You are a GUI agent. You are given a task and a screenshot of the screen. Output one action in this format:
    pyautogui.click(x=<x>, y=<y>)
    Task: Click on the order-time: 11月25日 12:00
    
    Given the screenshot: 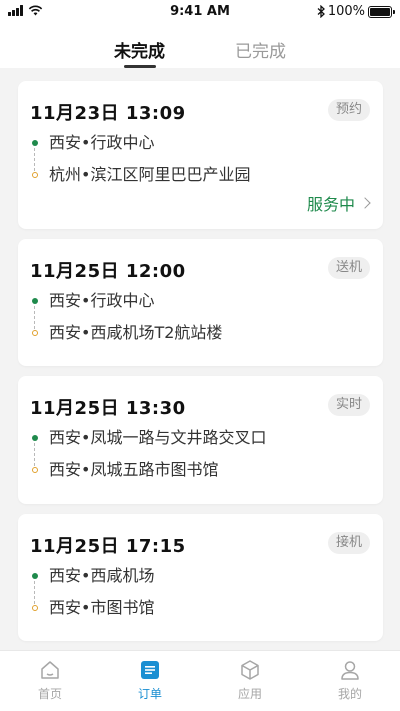 What is the action you would take?
    pyautogui.click(x=108, y=271)
    